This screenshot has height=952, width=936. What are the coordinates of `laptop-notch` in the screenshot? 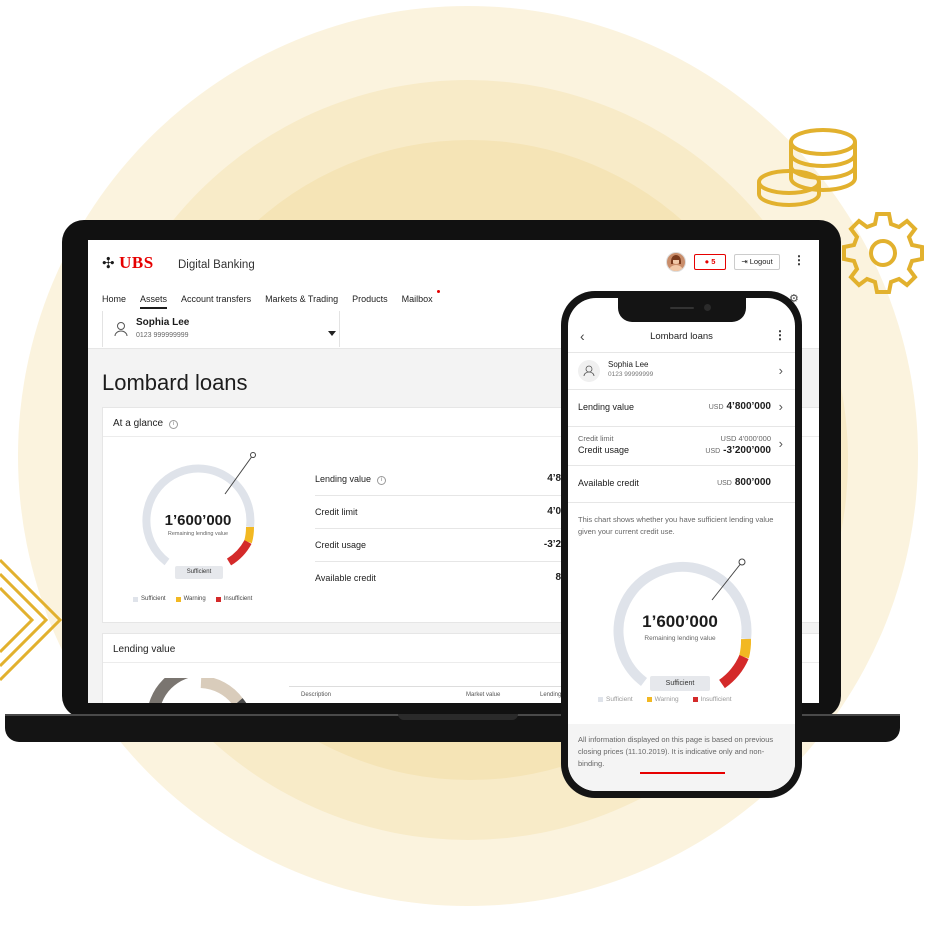 It's located at (458, 717).